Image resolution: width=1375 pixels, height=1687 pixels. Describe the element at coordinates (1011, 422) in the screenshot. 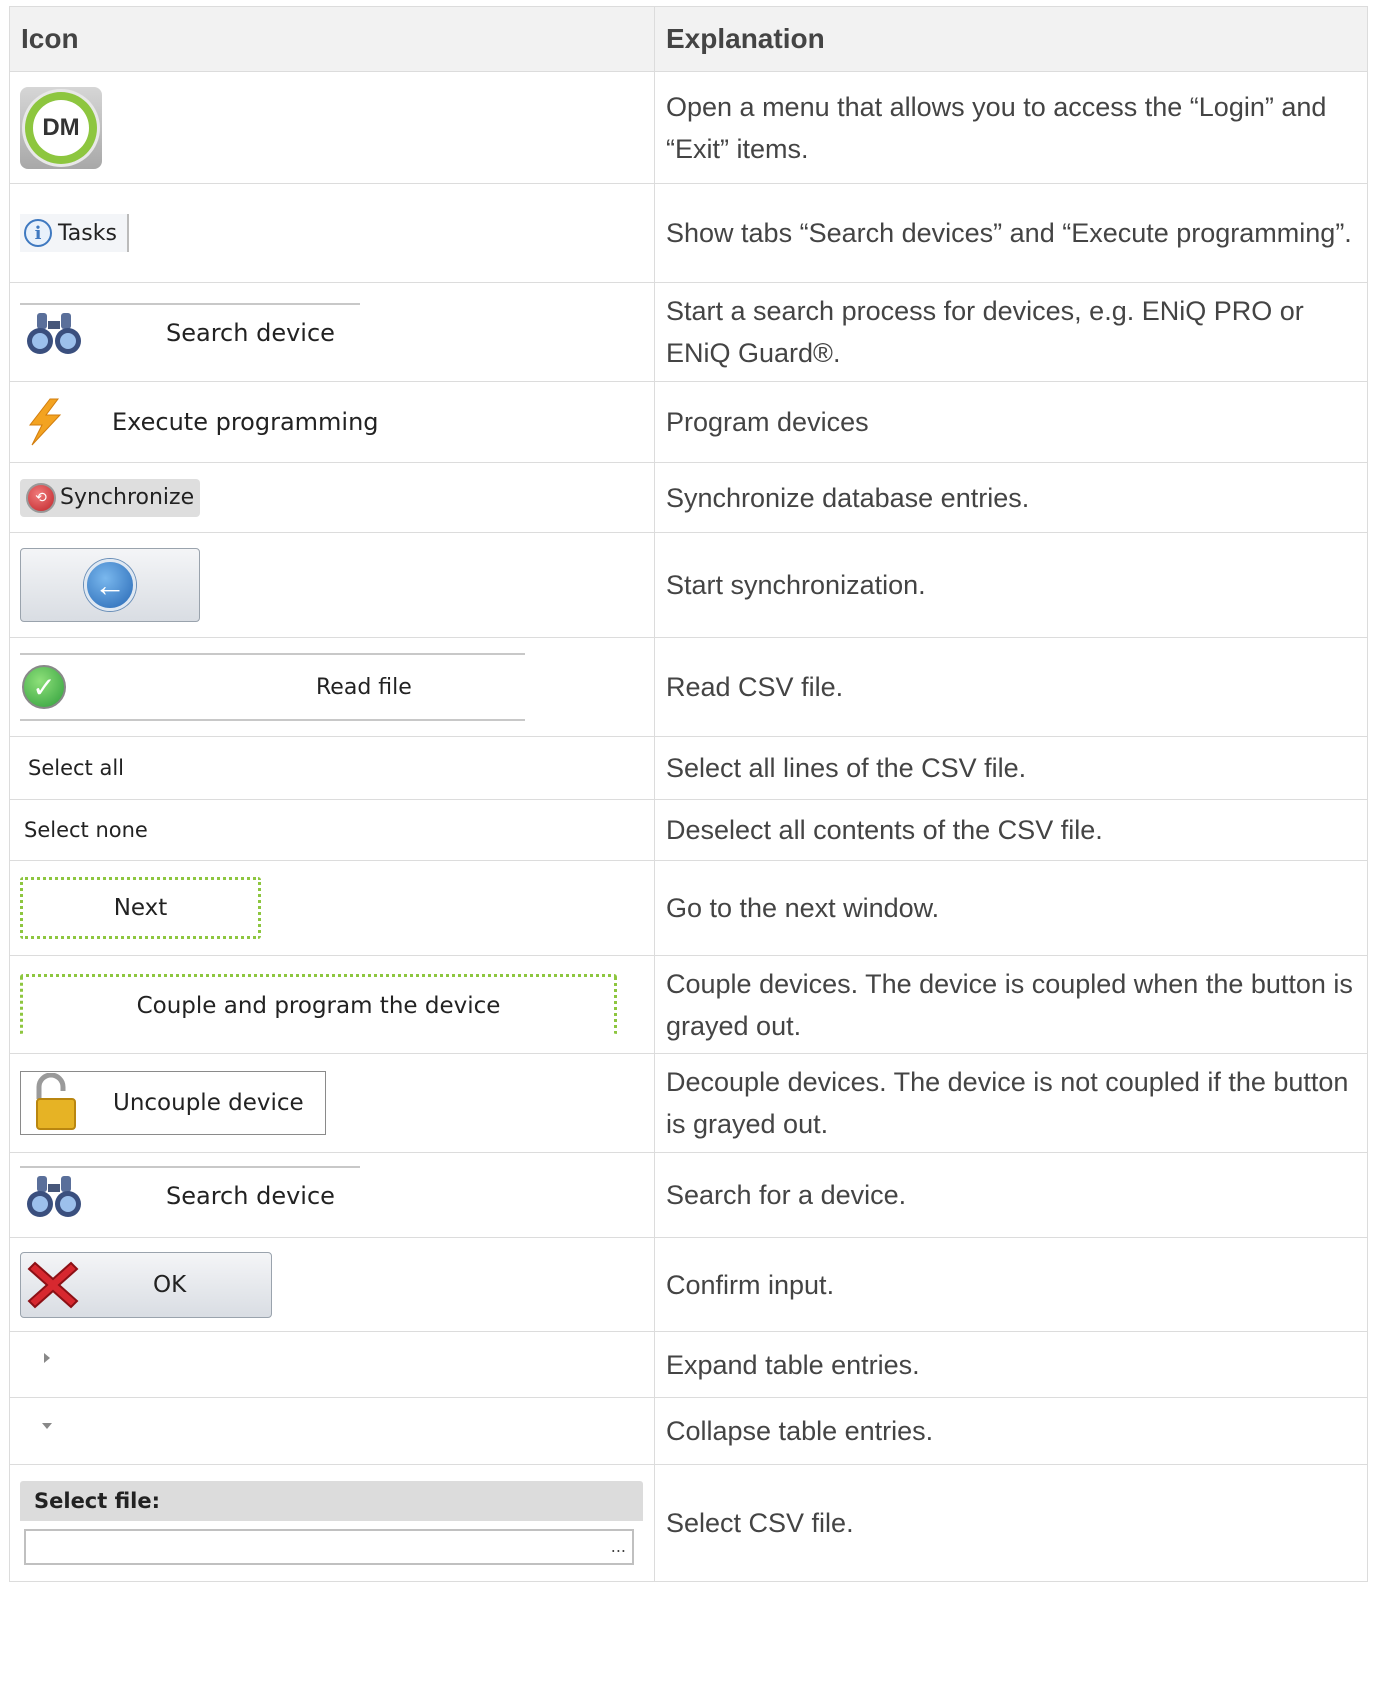

I see `explanation-cell: Program devices` at that location.